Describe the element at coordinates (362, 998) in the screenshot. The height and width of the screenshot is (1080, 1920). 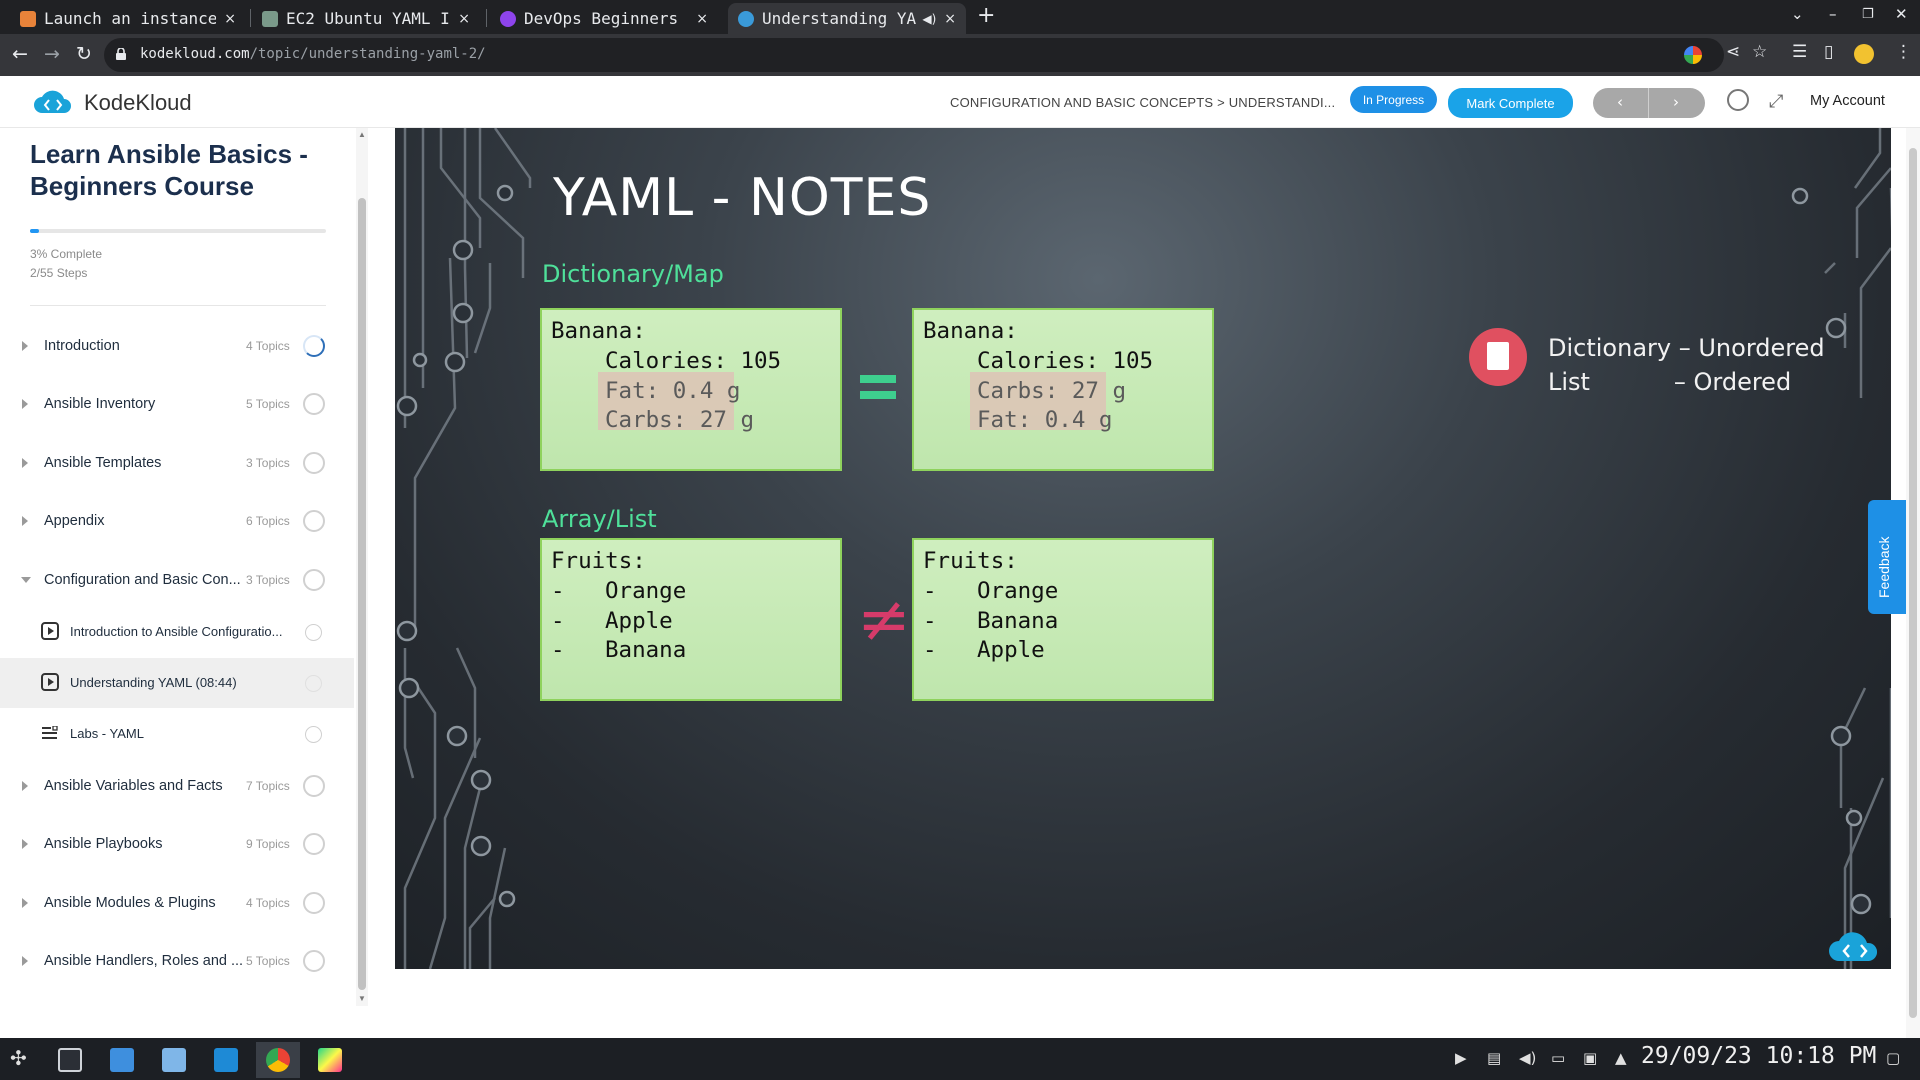
I see `scroll-down-icon: ▼` at that location.